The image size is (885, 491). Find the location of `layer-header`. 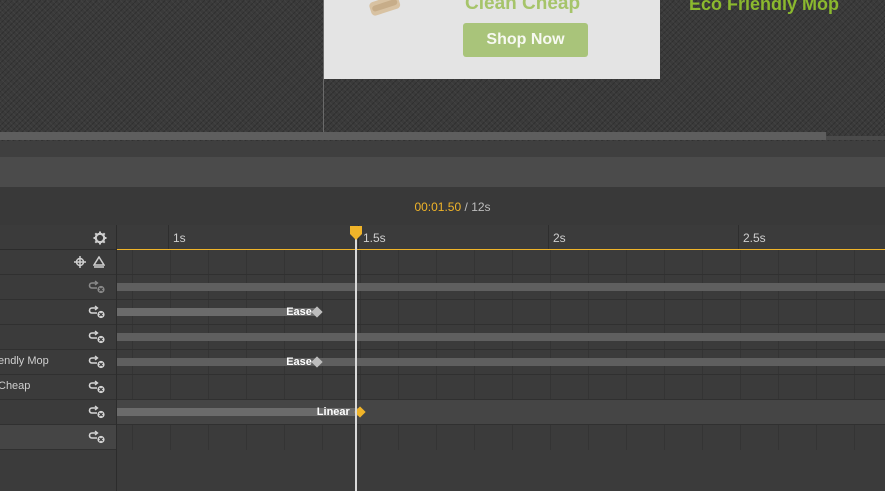

layer-header is located at coordinates (58, 237).